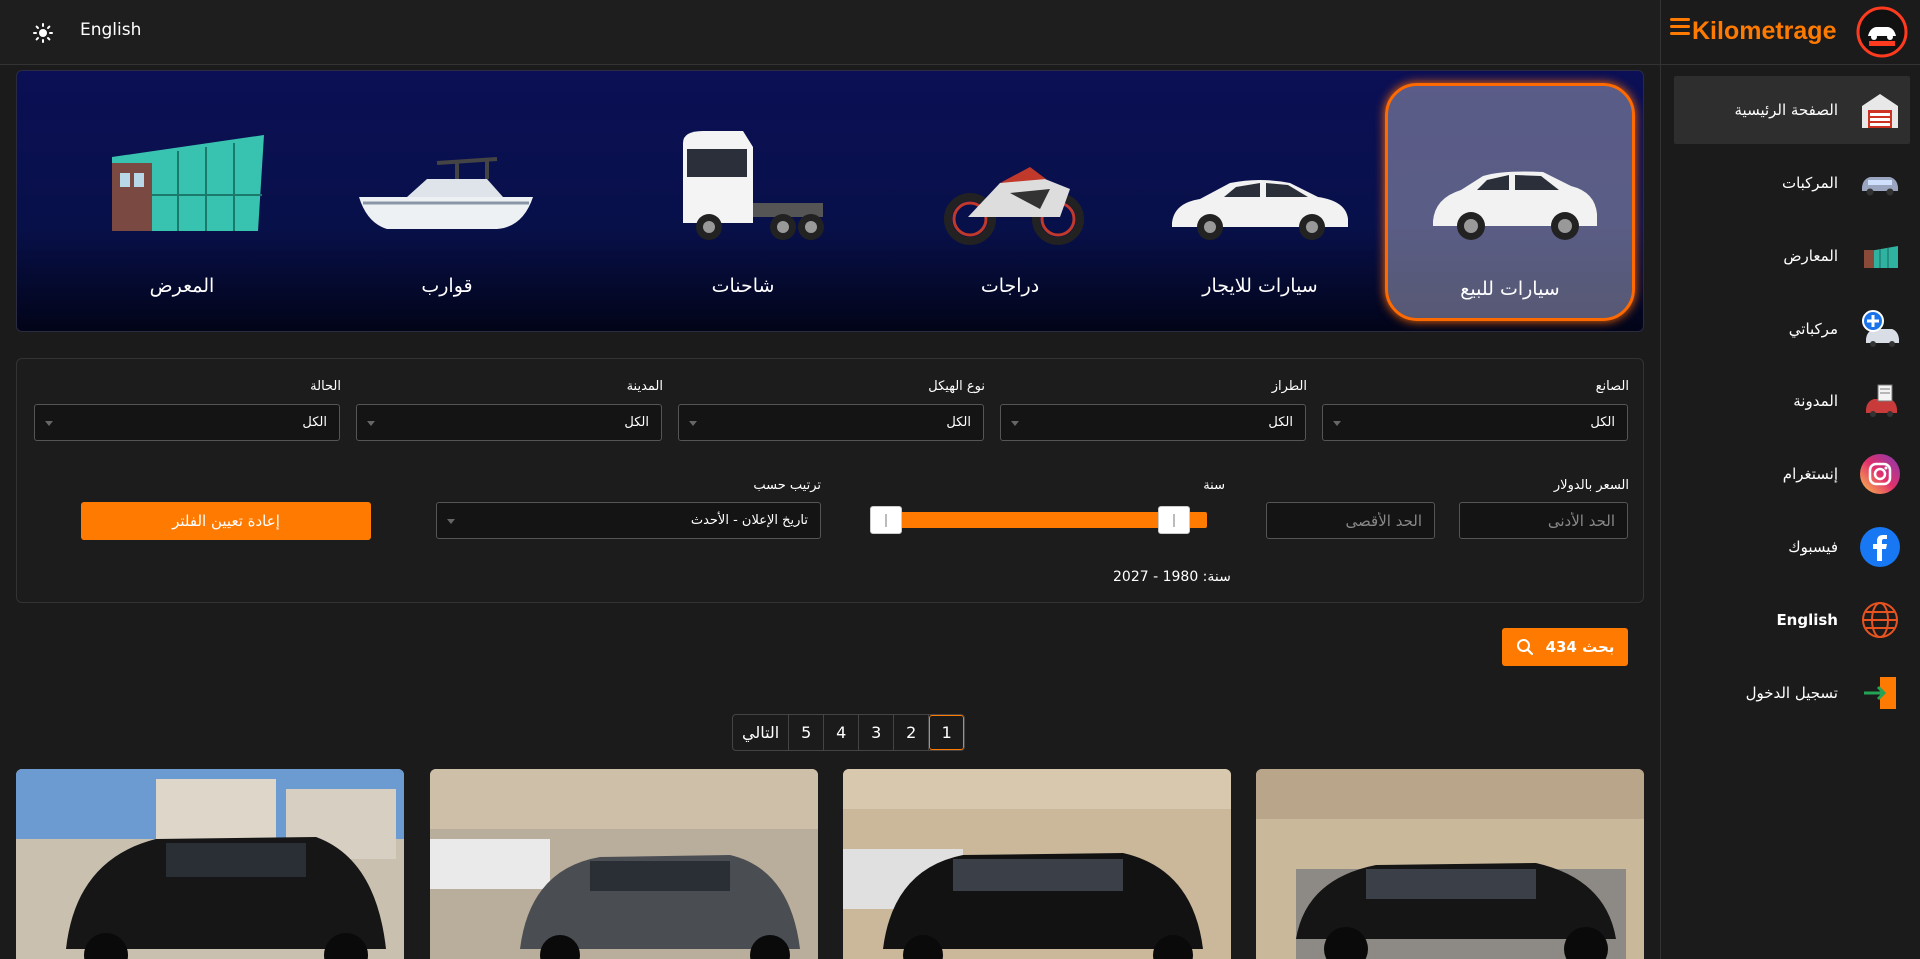 This screenshot has width=1920, height=959. Describe the element at coordinates (1524, 647) in the screenshot. I see `search-icon` at that location.